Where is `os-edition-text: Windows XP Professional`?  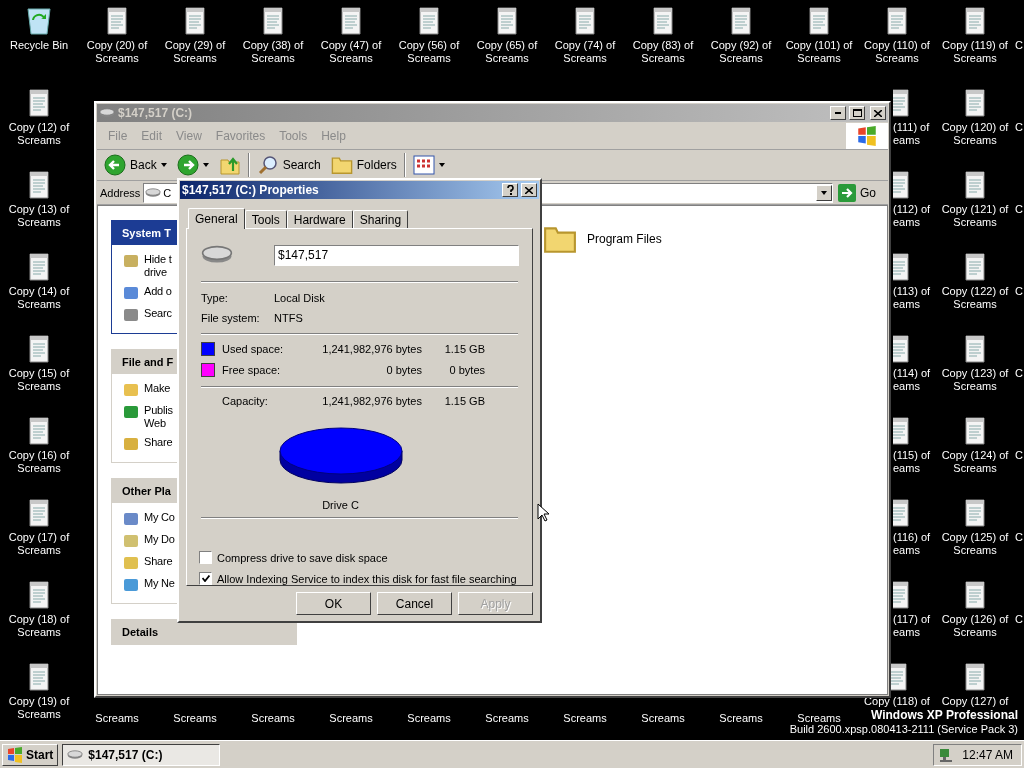 os-edition-text: Windows XP Professional is located at coordinates (944, 715).